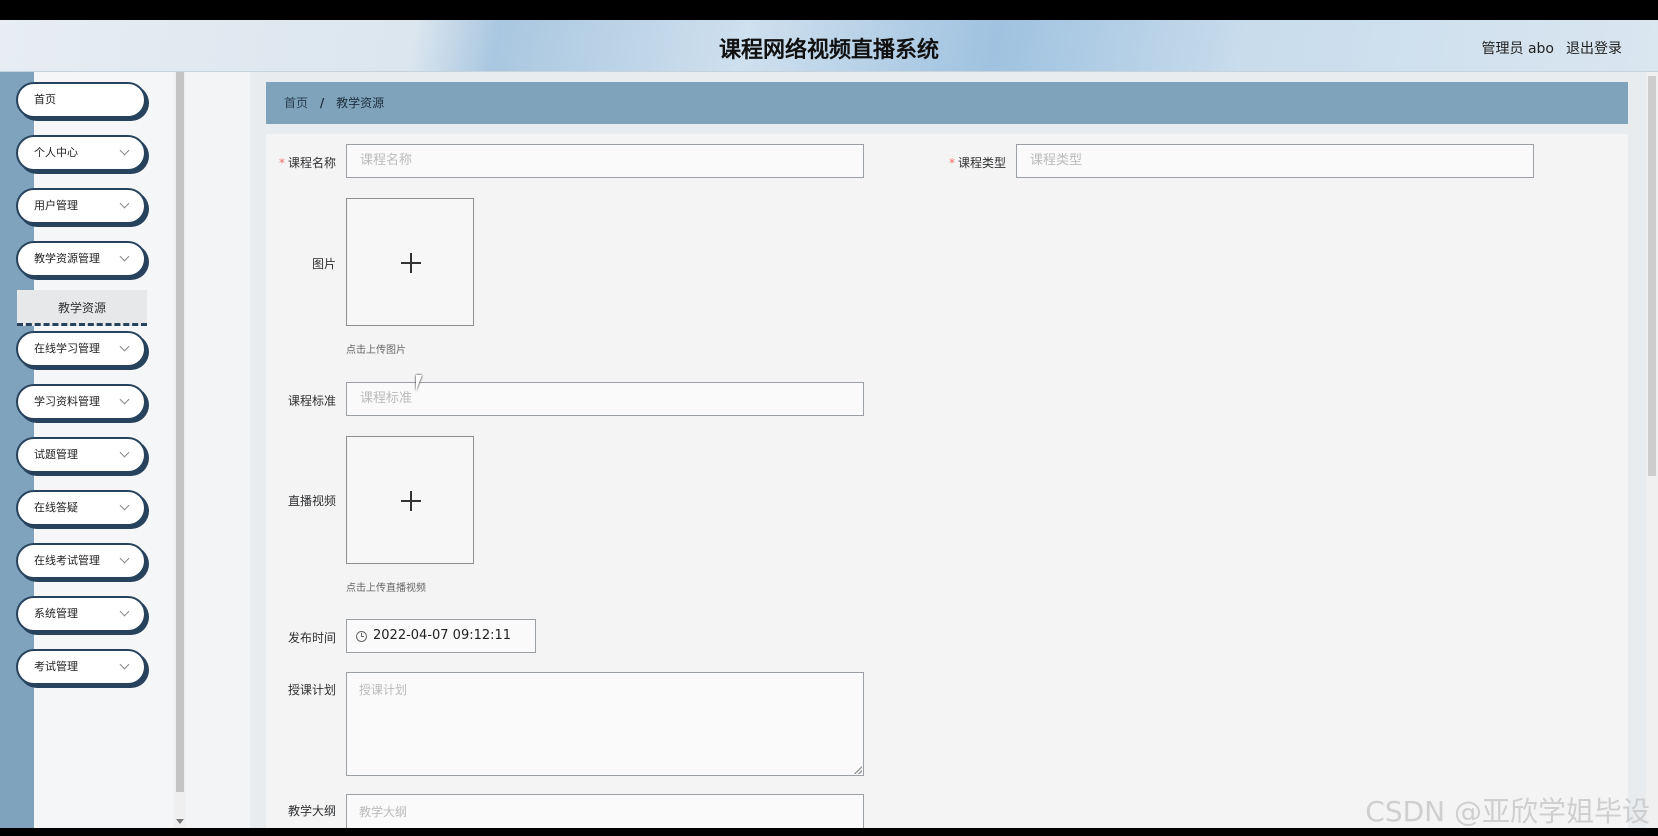  Describe the element at coordinates (81, 667) in the screenshot. I see `sidebar-item-exam-management: 考试管理` at that location.